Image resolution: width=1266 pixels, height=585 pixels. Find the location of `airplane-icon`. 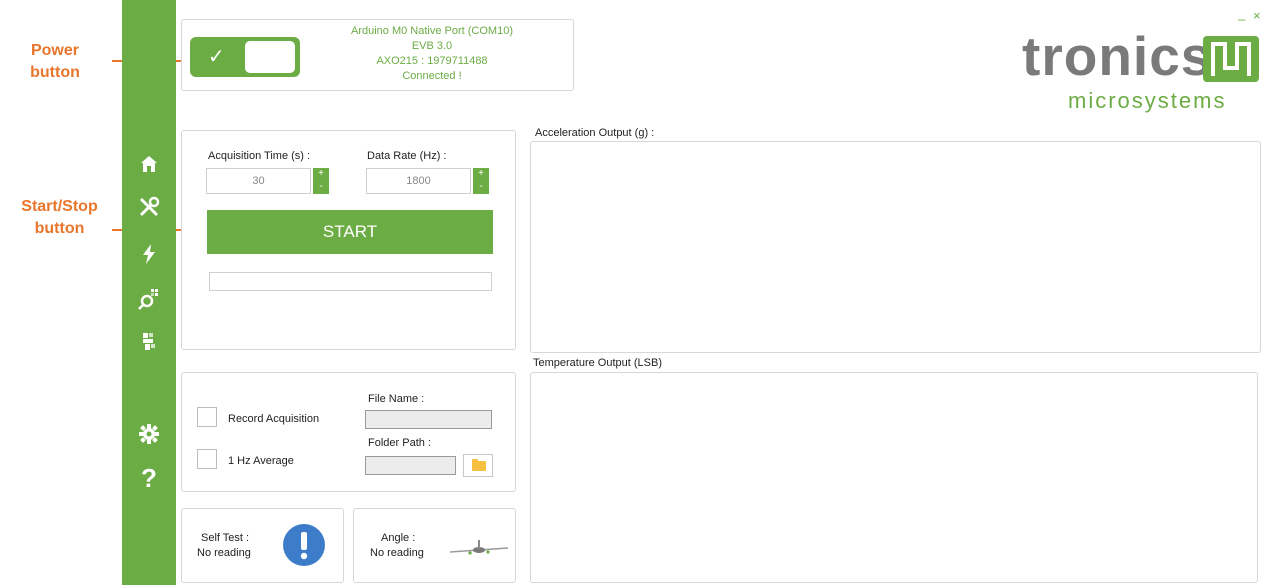

airplane-icon is located at coordinates (479, 547).